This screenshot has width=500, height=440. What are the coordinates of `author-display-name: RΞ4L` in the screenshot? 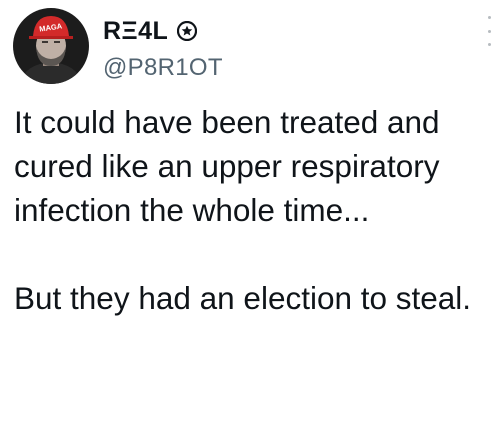 It's located at (135, 31).